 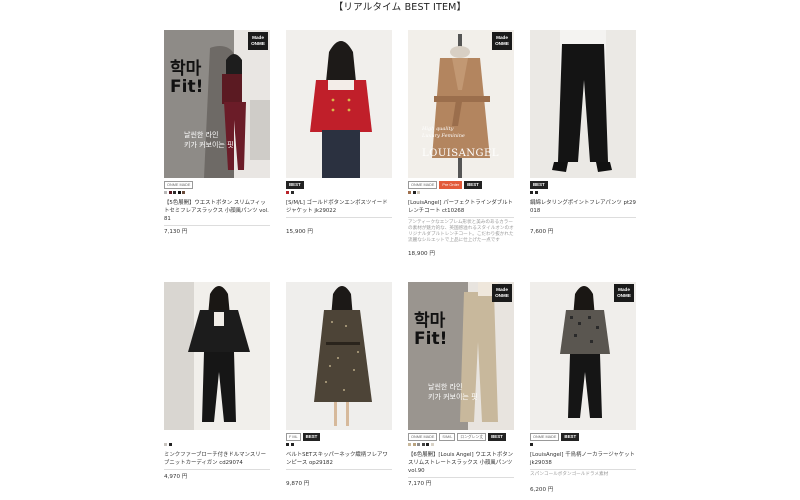 I want to click on tag-row: ONME MADE Pre Order BEST, so click(x=461, y=185).